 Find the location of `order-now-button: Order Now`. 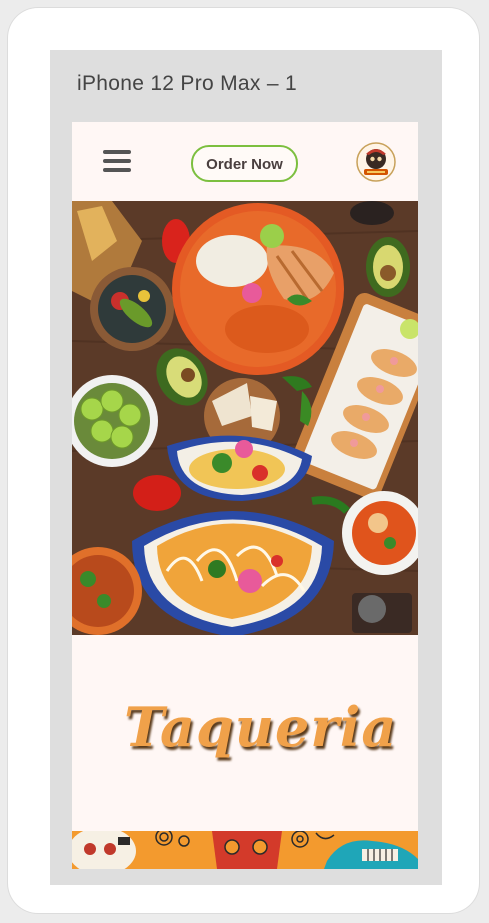

order-now-button: Order Now is located at coordinates (244, 163).